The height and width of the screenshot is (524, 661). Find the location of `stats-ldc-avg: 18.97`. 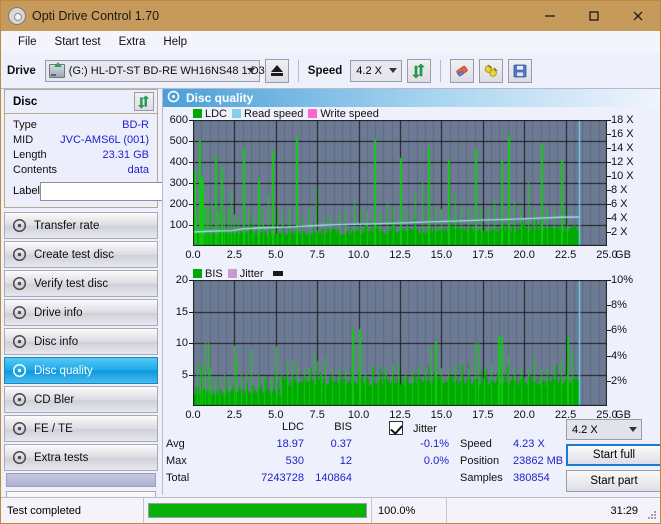

stats-ldc-avg: 18.97 is located at coordinates (290, 444).